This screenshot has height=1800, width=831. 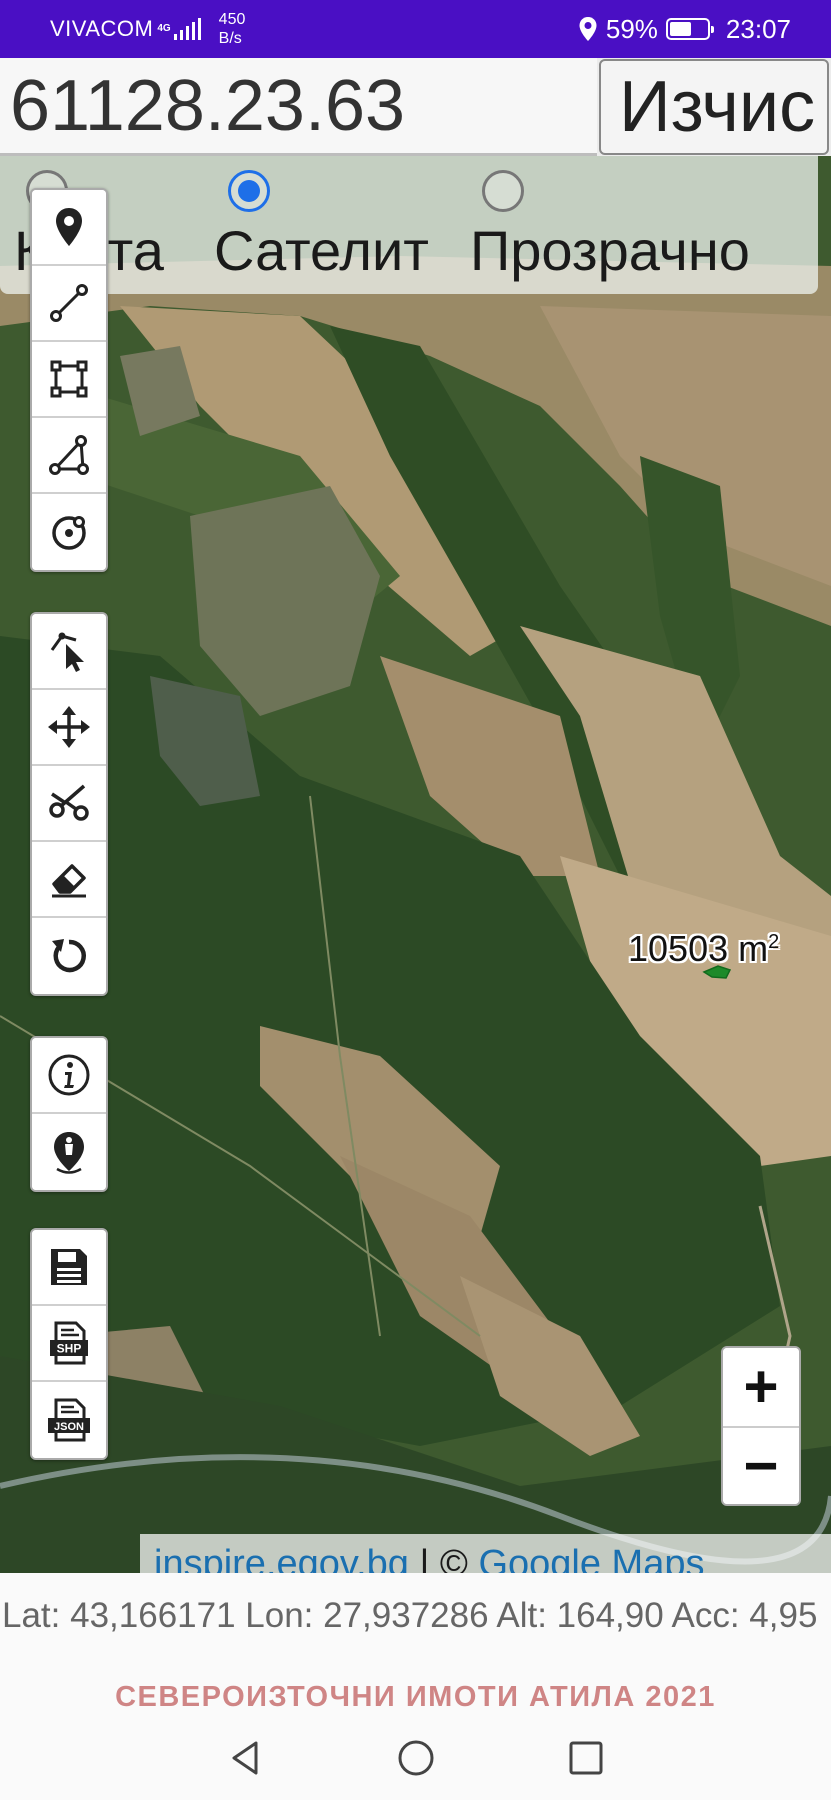 I want to click on clock: 23:07, so click(x=758, y=28).